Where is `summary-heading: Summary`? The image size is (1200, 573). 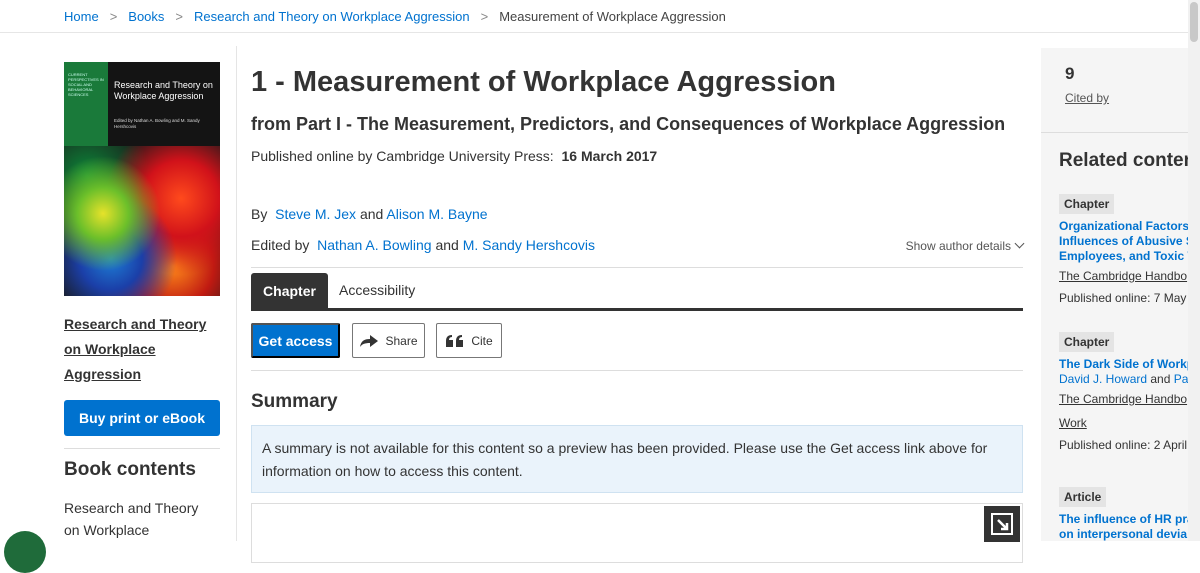
summary-heading: Summary is located at coordinates (294, 401).